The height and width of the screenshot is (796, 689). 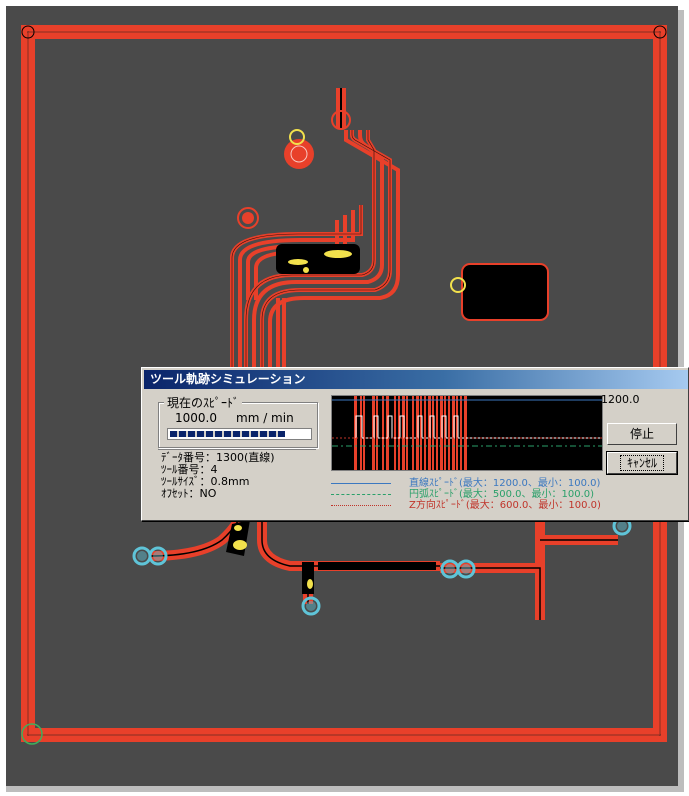 I want to click on cancel-button-label: ｷｬﾝｾﾙ, so click(x=641, y=463).